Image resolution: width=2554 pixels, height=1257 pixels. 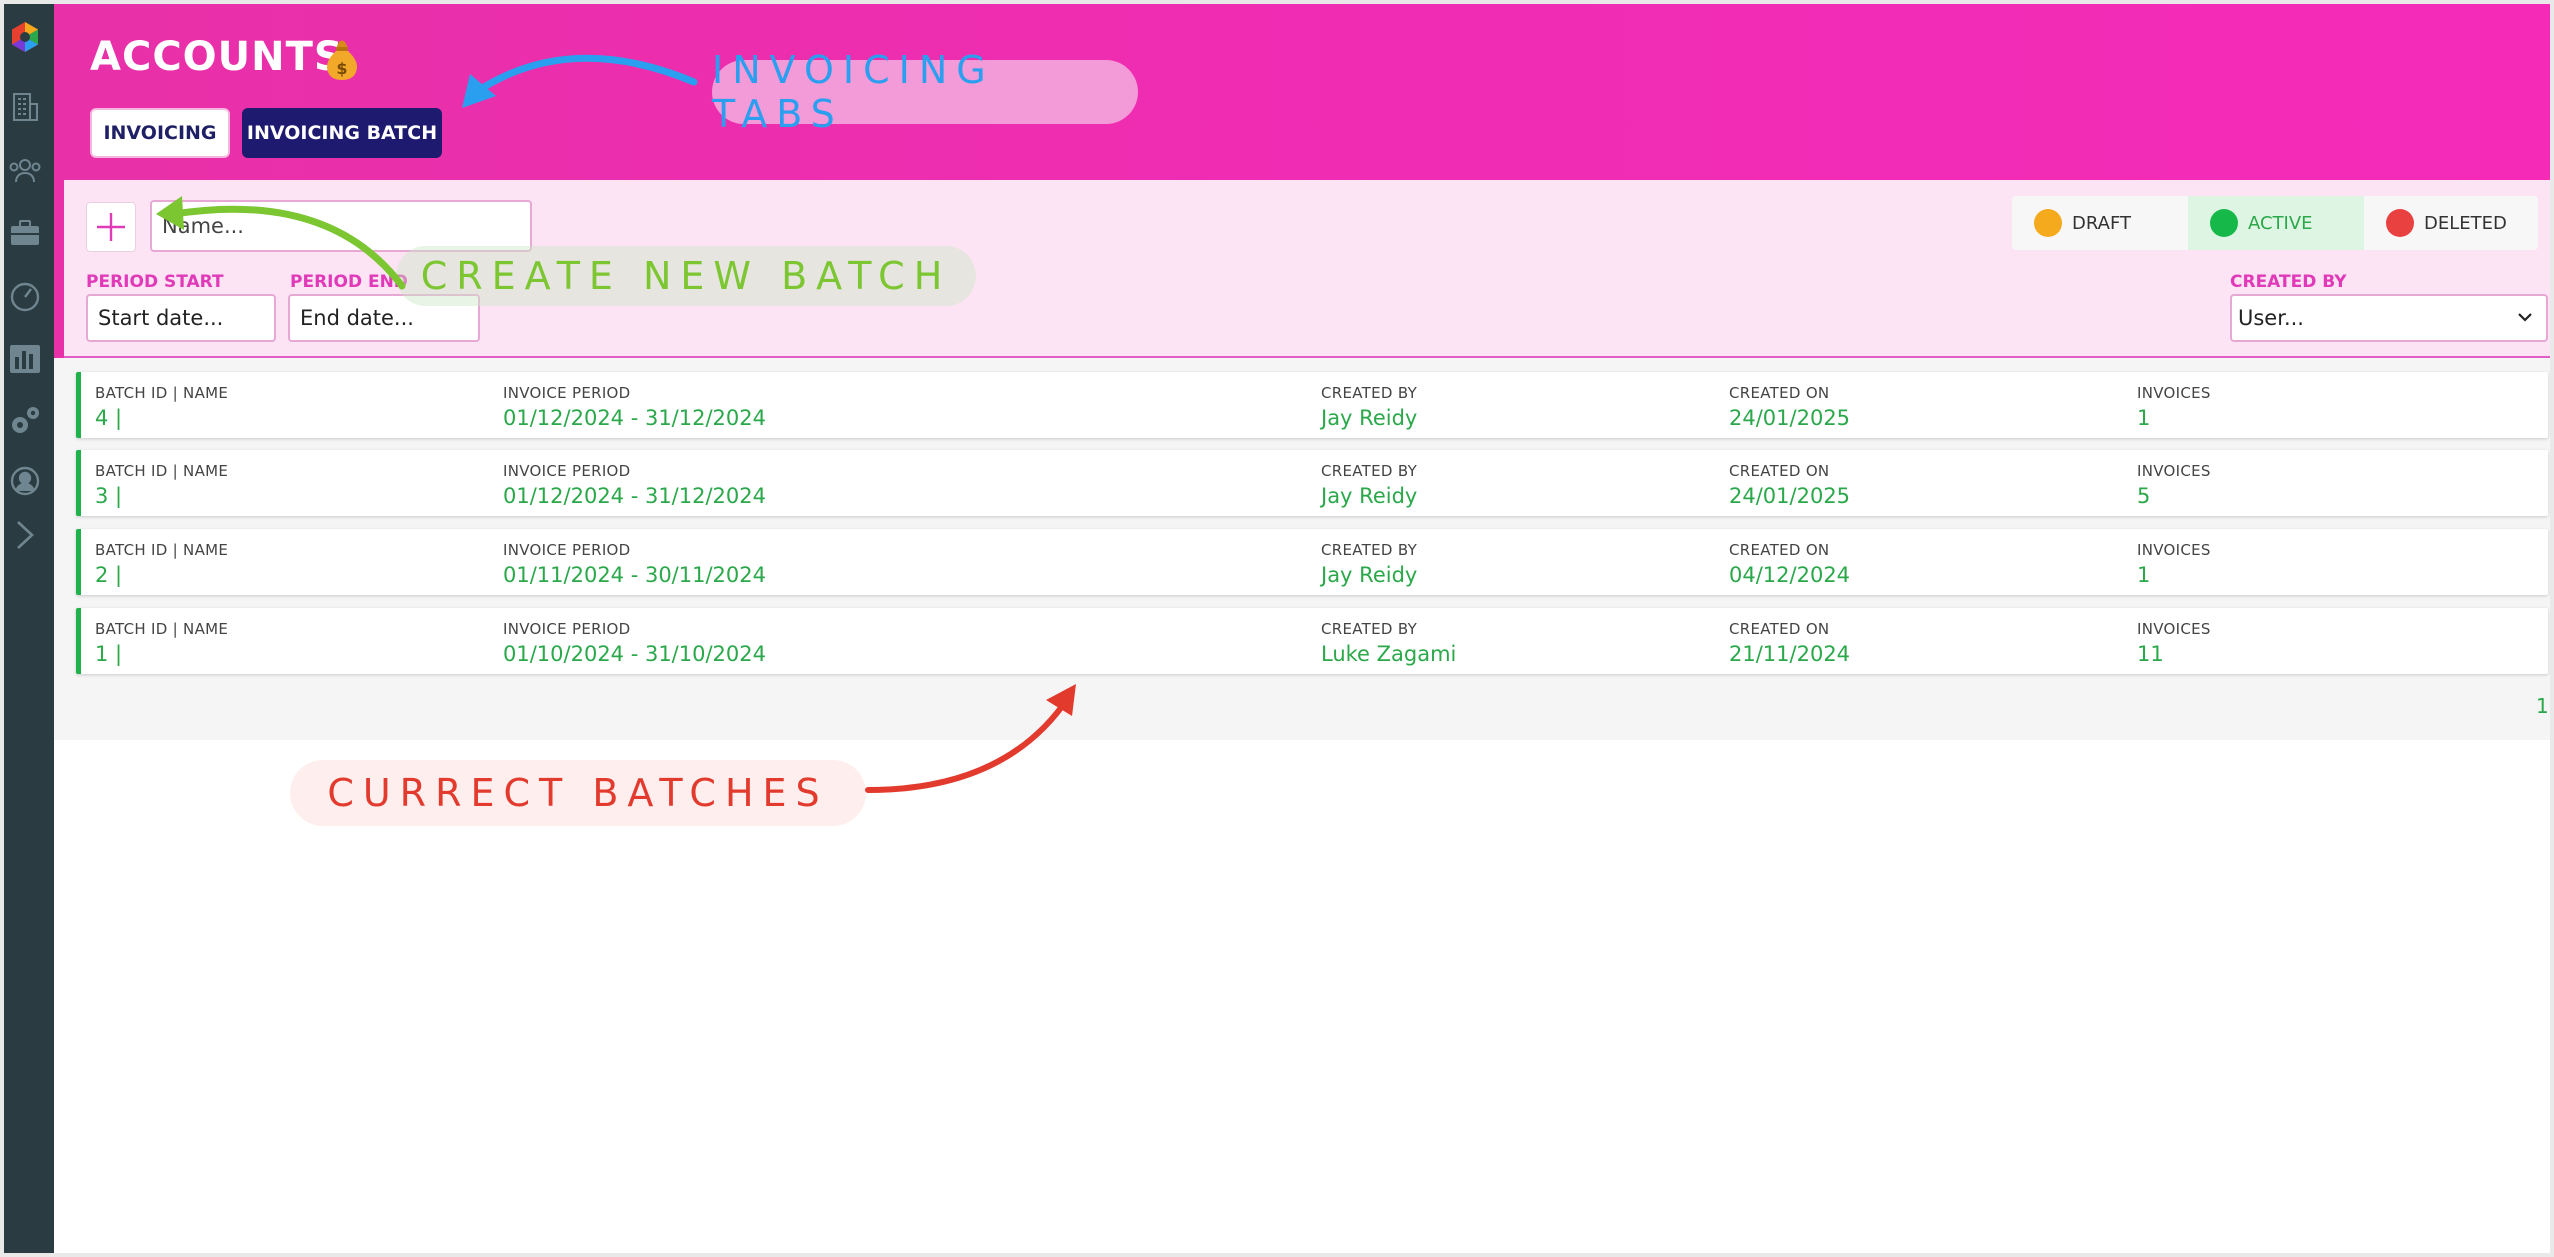 What do you see at coordinates (2174, 485) in the screenshot?
I see `invoices-cell: INVOICES 5` at bounding box center [2174, 485].